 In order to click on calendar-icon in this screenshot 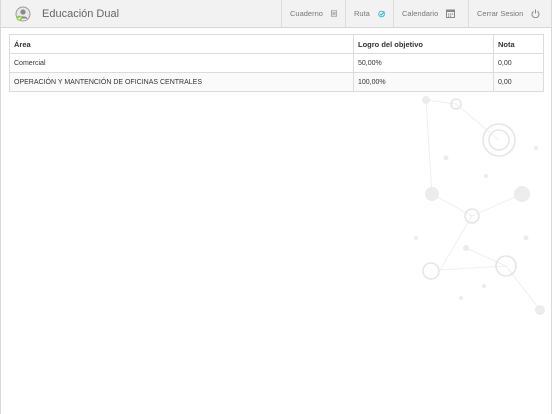, I will do `click(451, 13)`.